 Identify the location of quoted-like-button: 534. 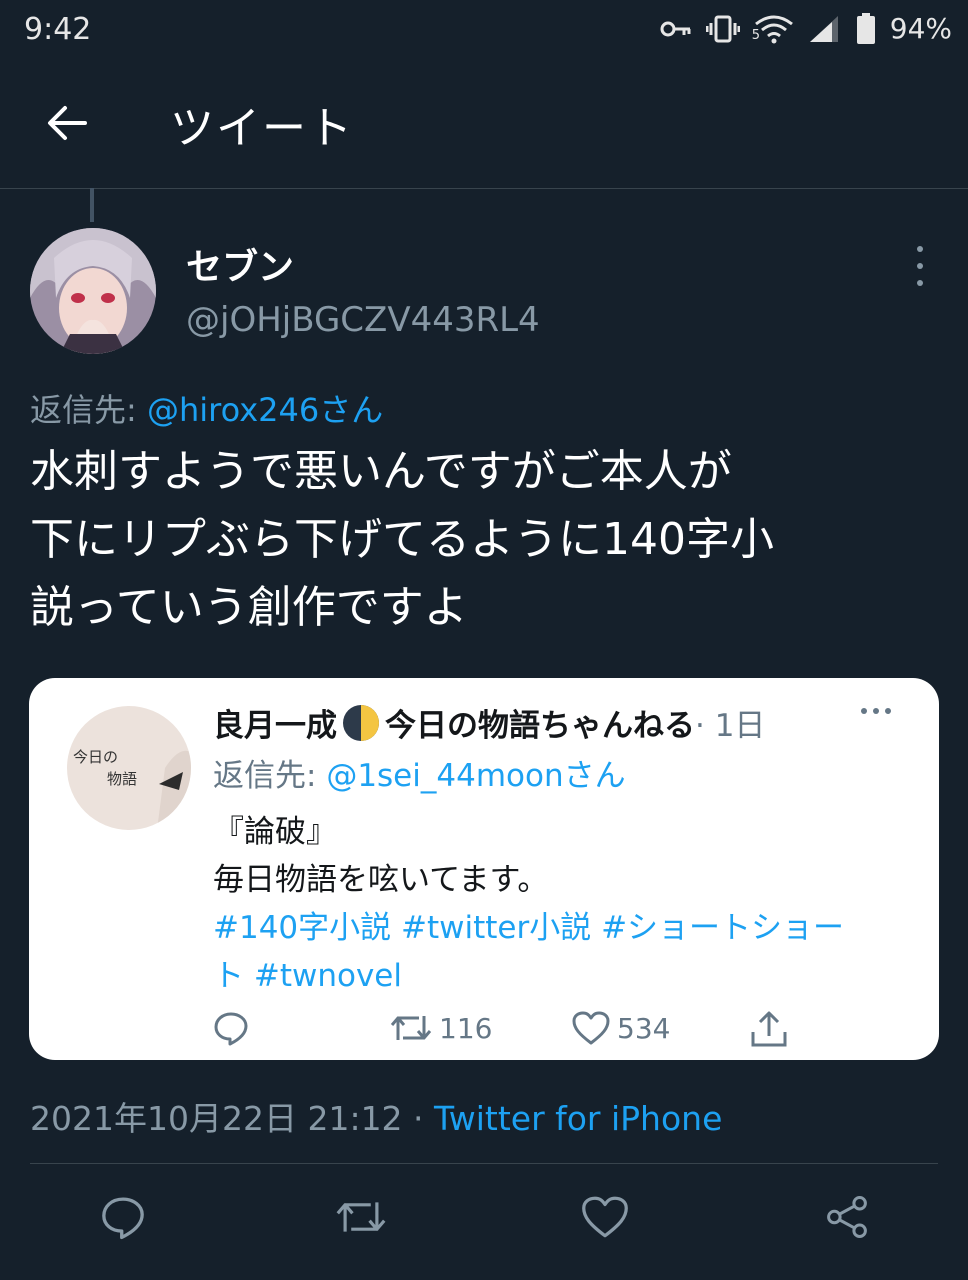
(620, 1028).